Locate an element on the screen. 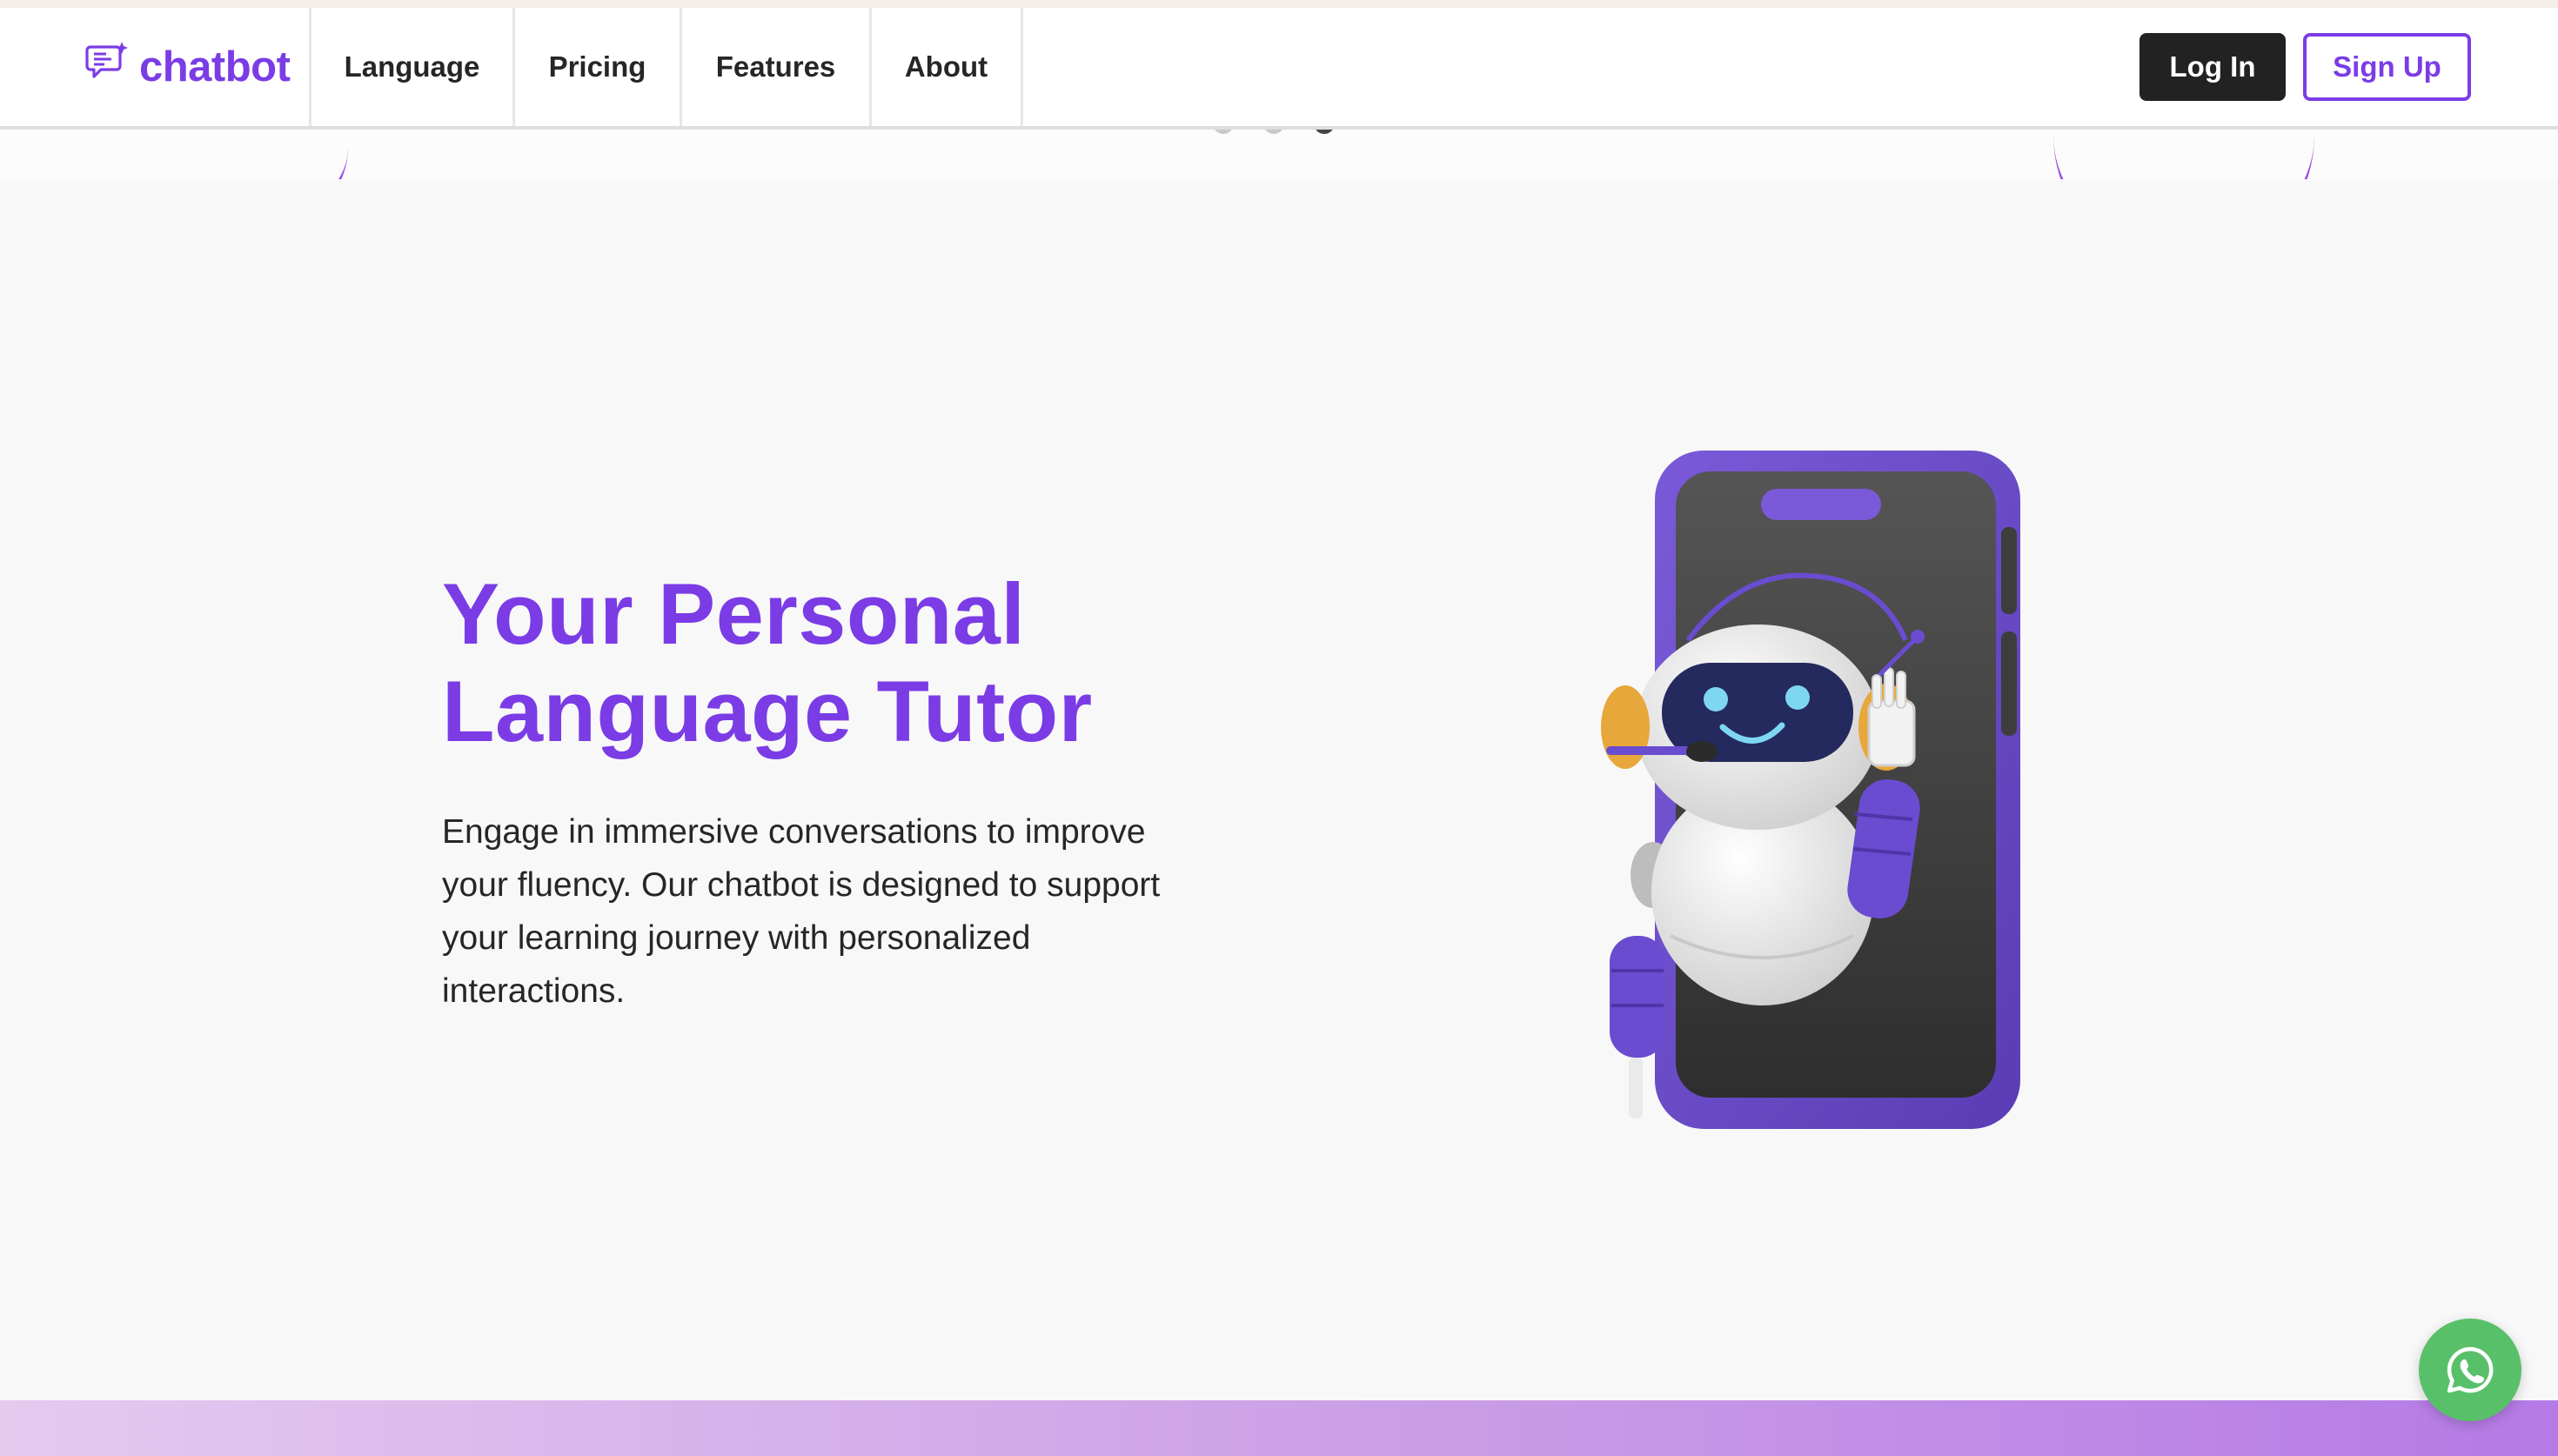 The height and width of the screenshot is (1456, 2558). robot-phone-illustration is located at coordinates (1810, 790).